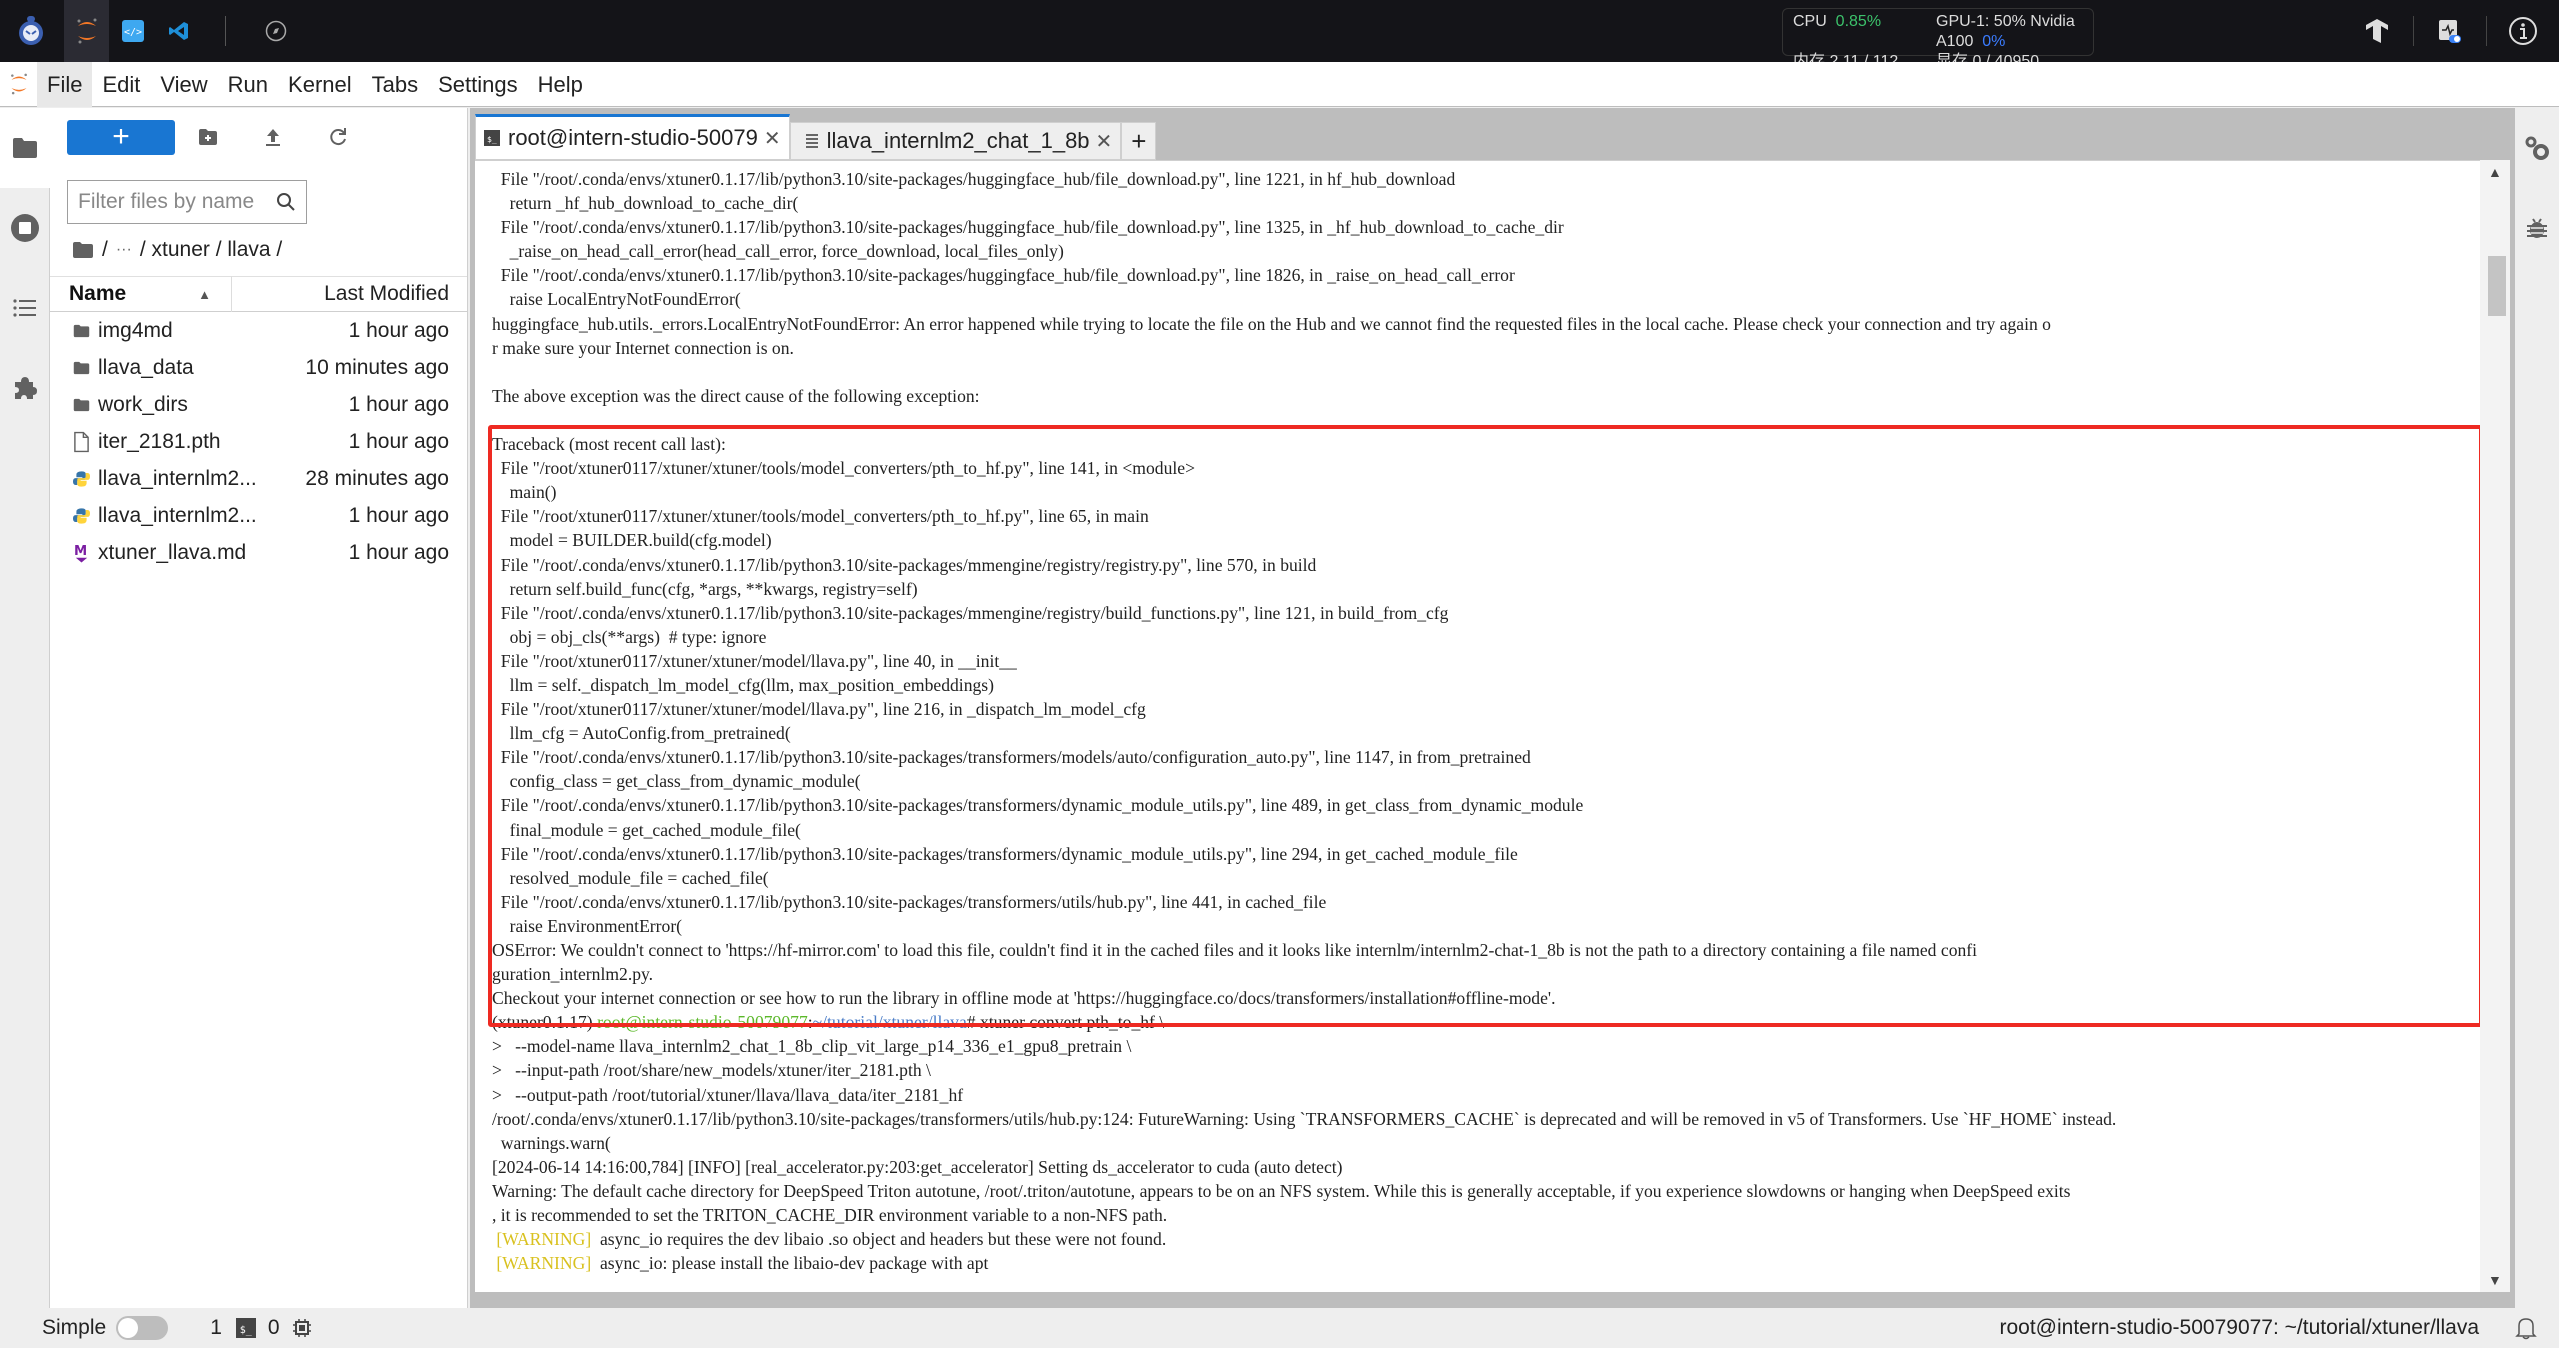  Describe the element at coordinates (1065, 1022) in the screenshot. I see `prompt-command: # xtuner convert pth_to_hf \` at that location.